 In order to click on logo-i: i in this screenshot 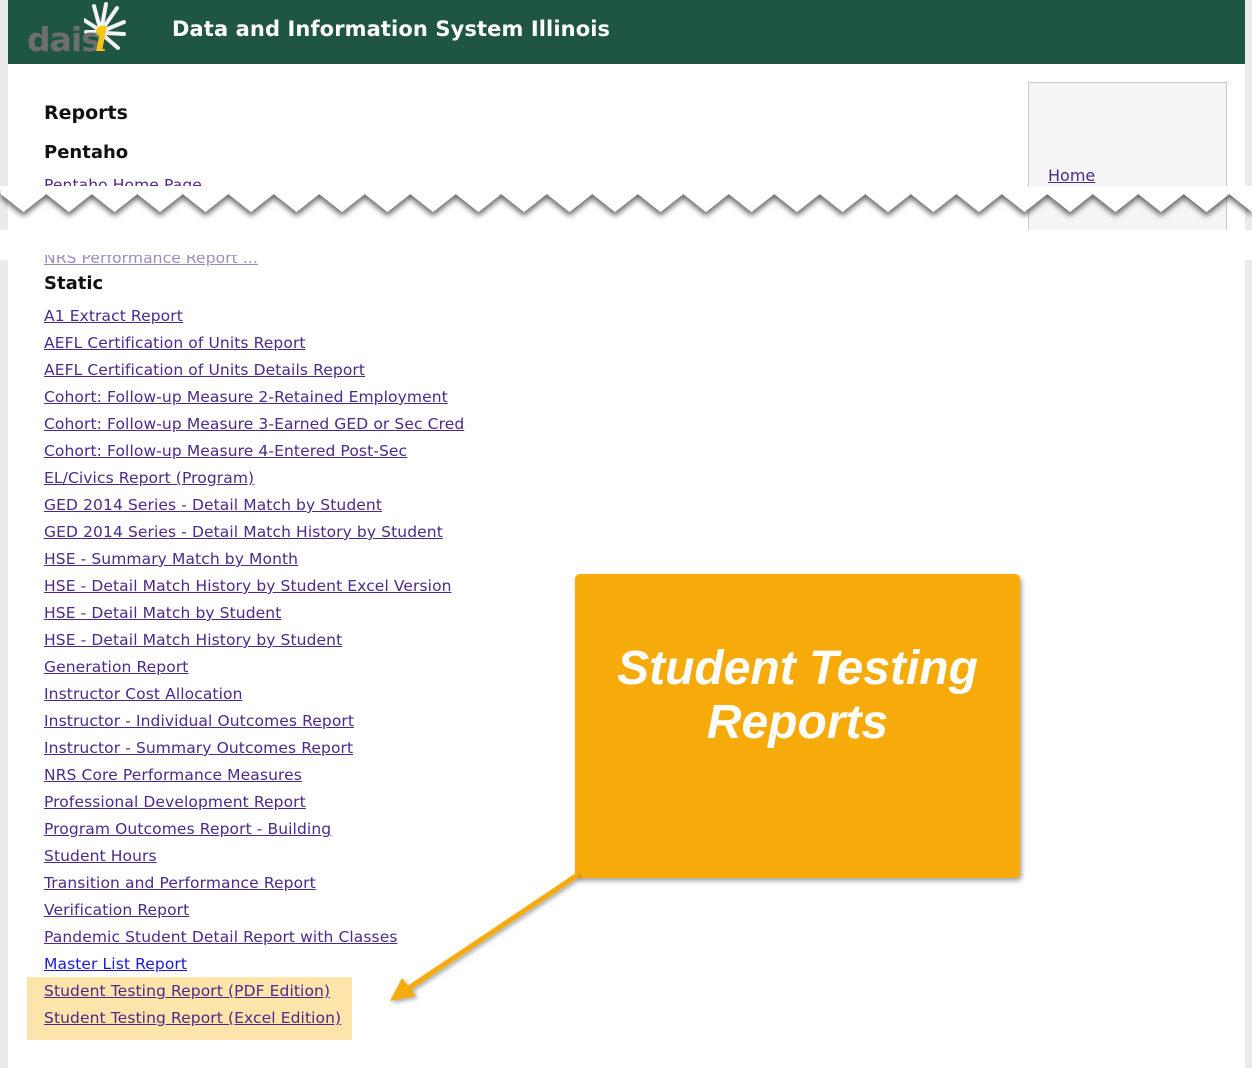, I will do `click(101, 40)`.